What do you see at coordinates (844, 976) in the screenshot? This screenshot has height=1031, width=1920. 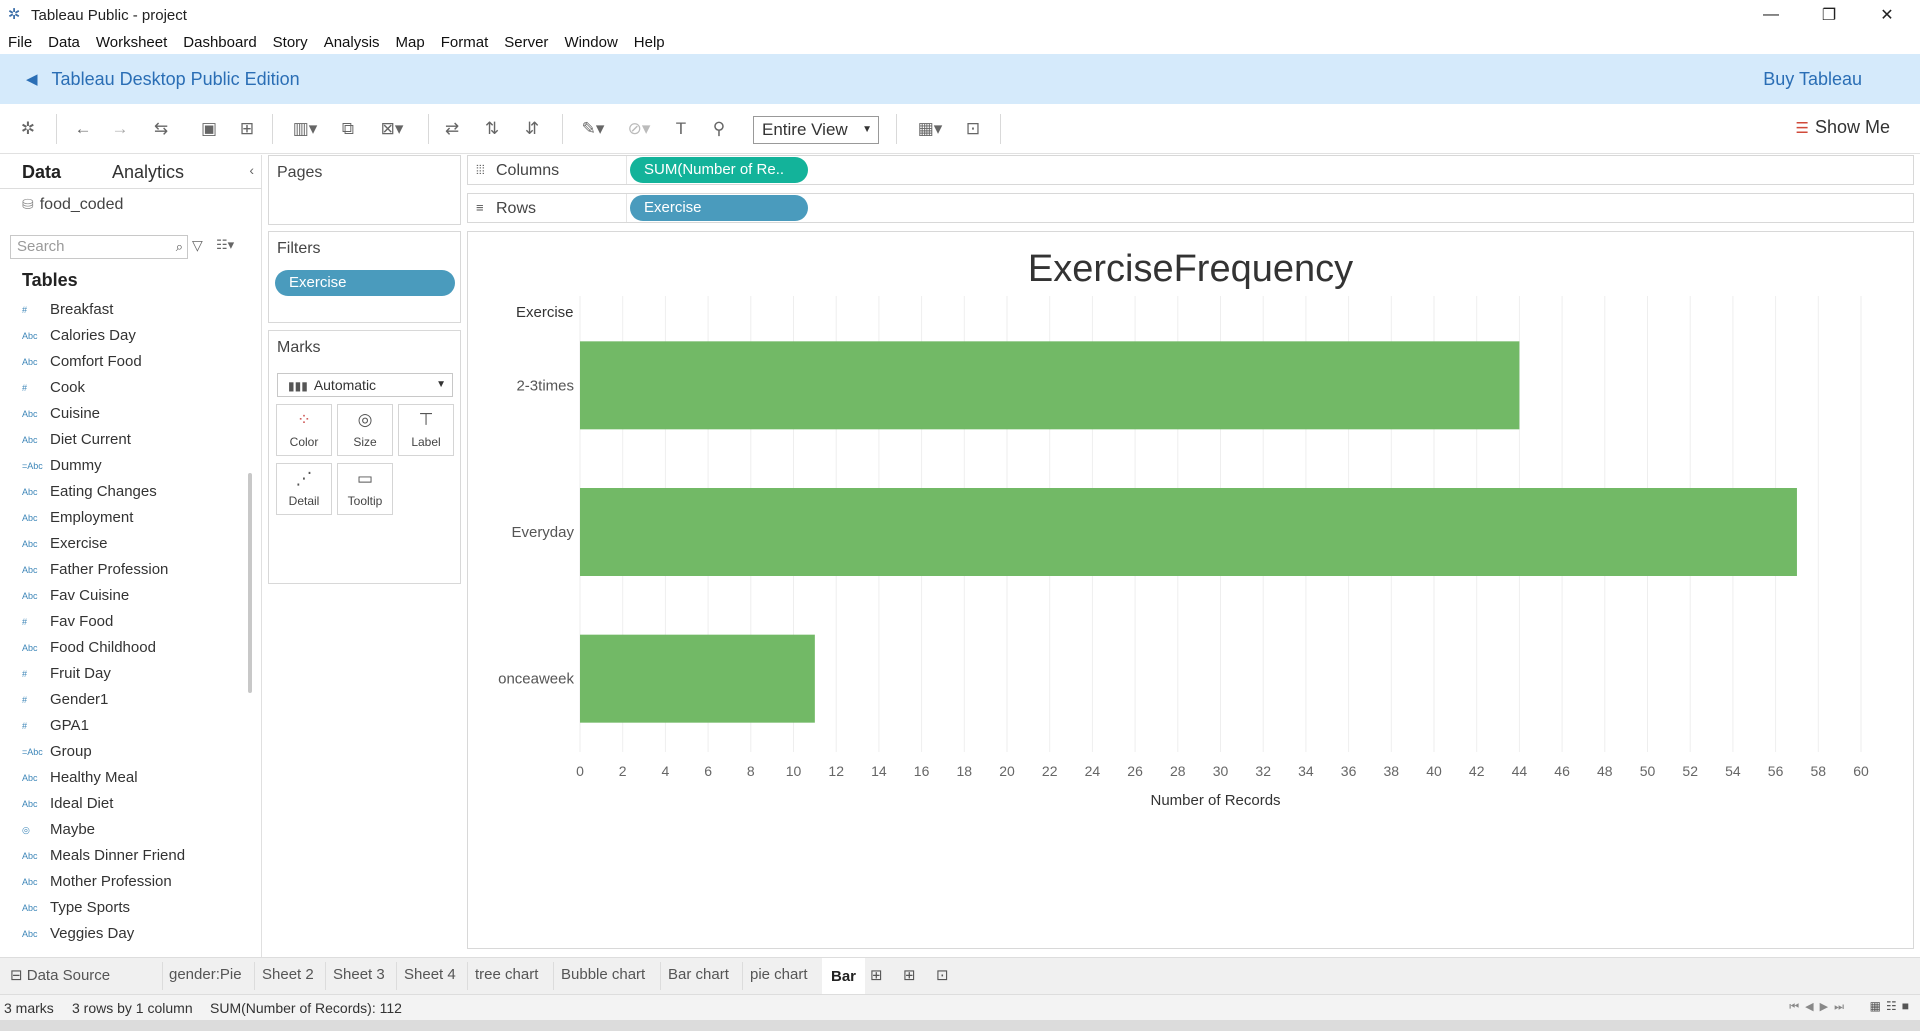 I see `sheet-tab-active: Bar` at bounding box center [844, 976].